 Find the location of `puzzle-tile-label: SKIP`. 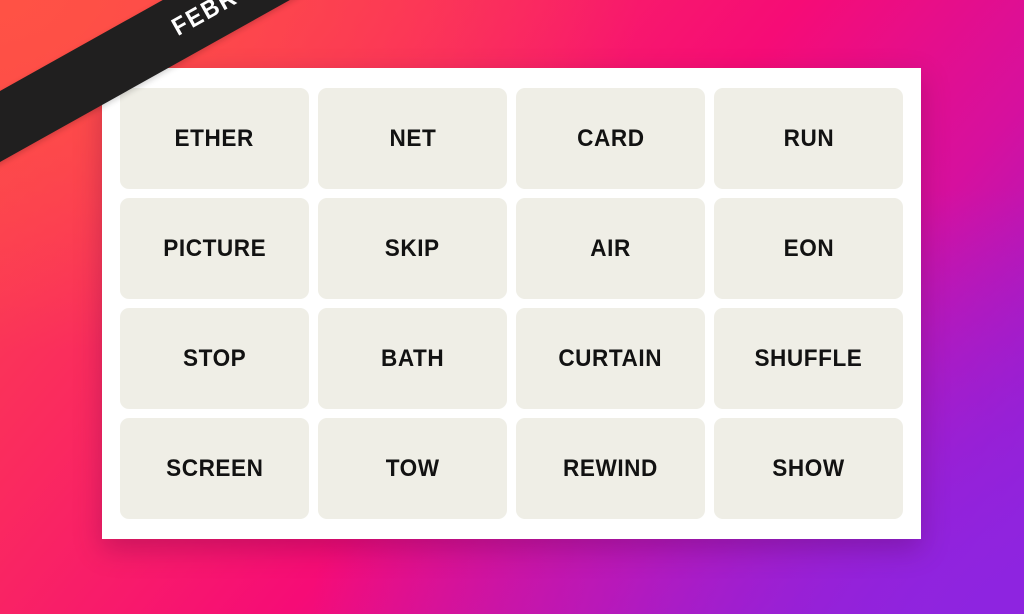

puzzle-tile-label: SKIP is located at coordinates (412, 248).